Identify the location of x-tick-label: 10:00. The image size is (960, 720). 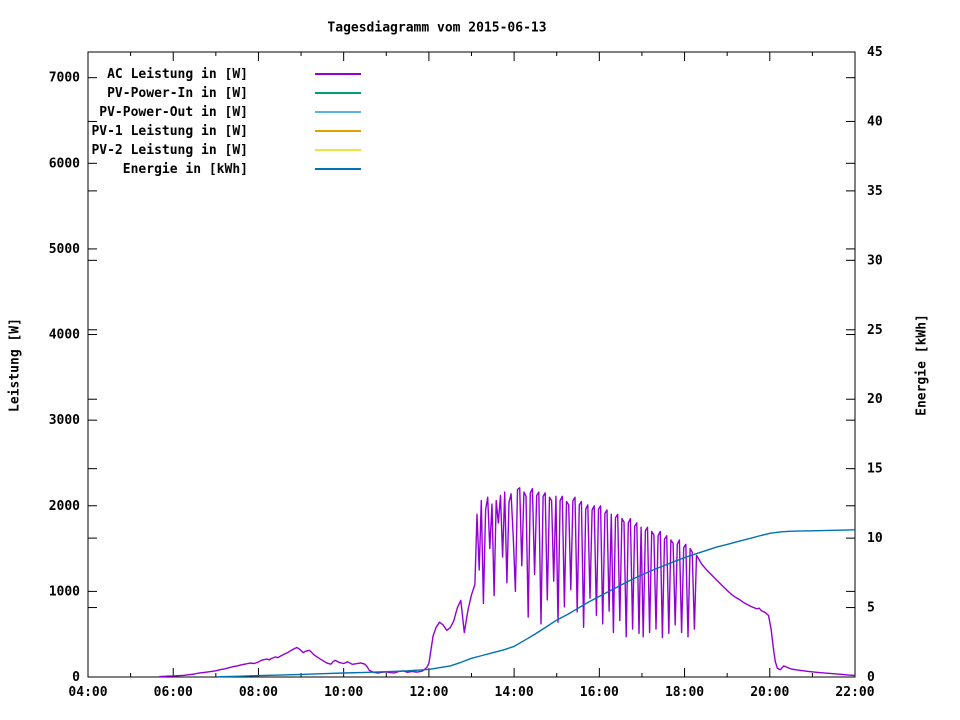
(343, 692).